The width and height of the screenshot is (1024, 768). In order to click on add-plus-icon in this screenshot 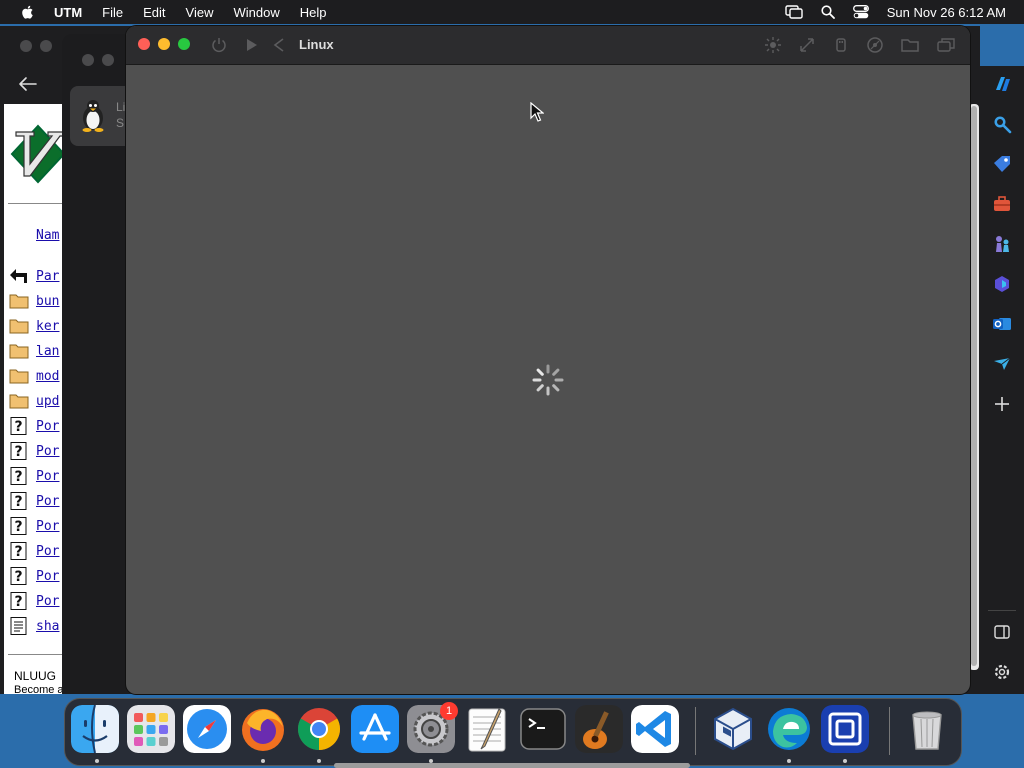, I will do `click(1002, 404)`.